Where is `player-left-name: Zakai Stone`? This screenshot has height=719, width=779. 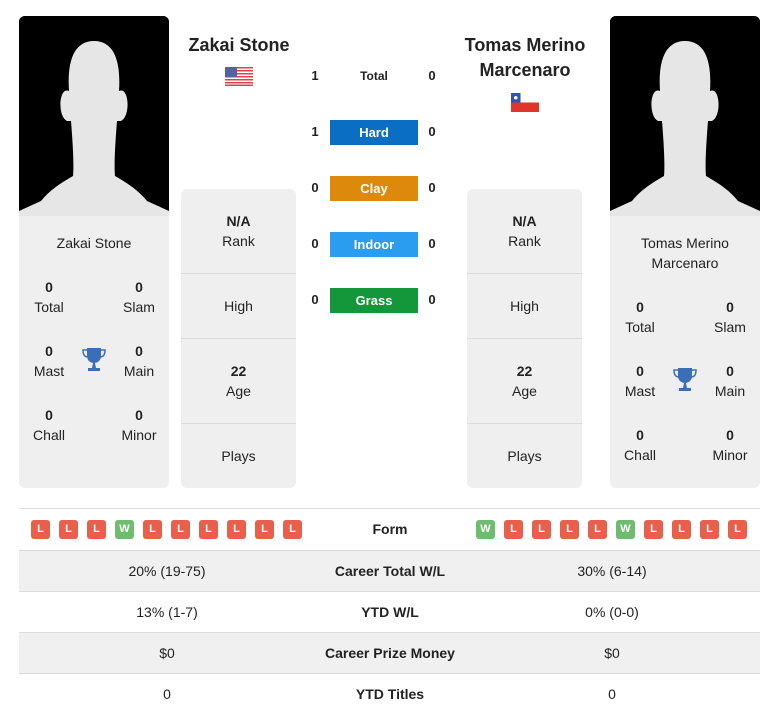 player-left-name: Zakai Stone is located at coordinates (239, 45).